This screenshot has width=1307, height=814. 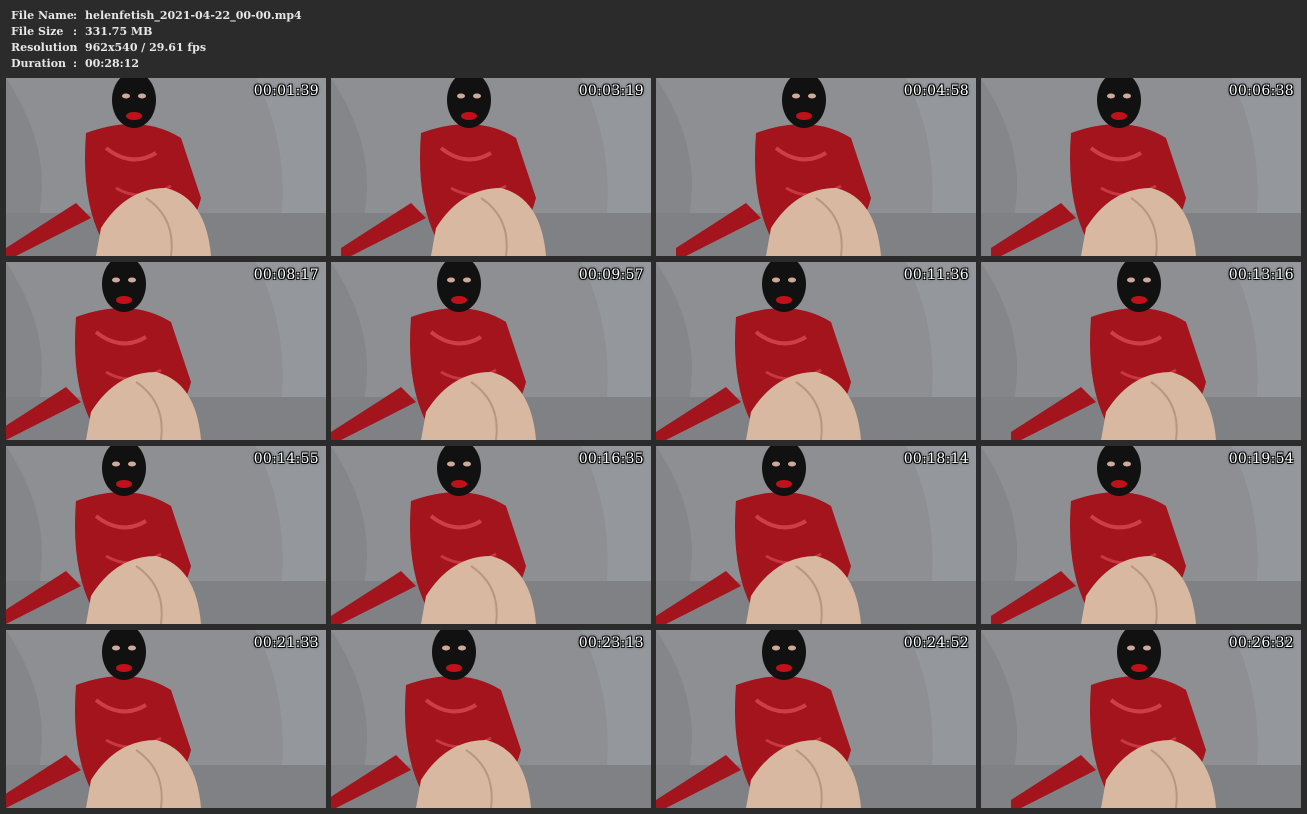 I want to click on video-thumbnail: 00:21:33, so click(x=166, y=719).